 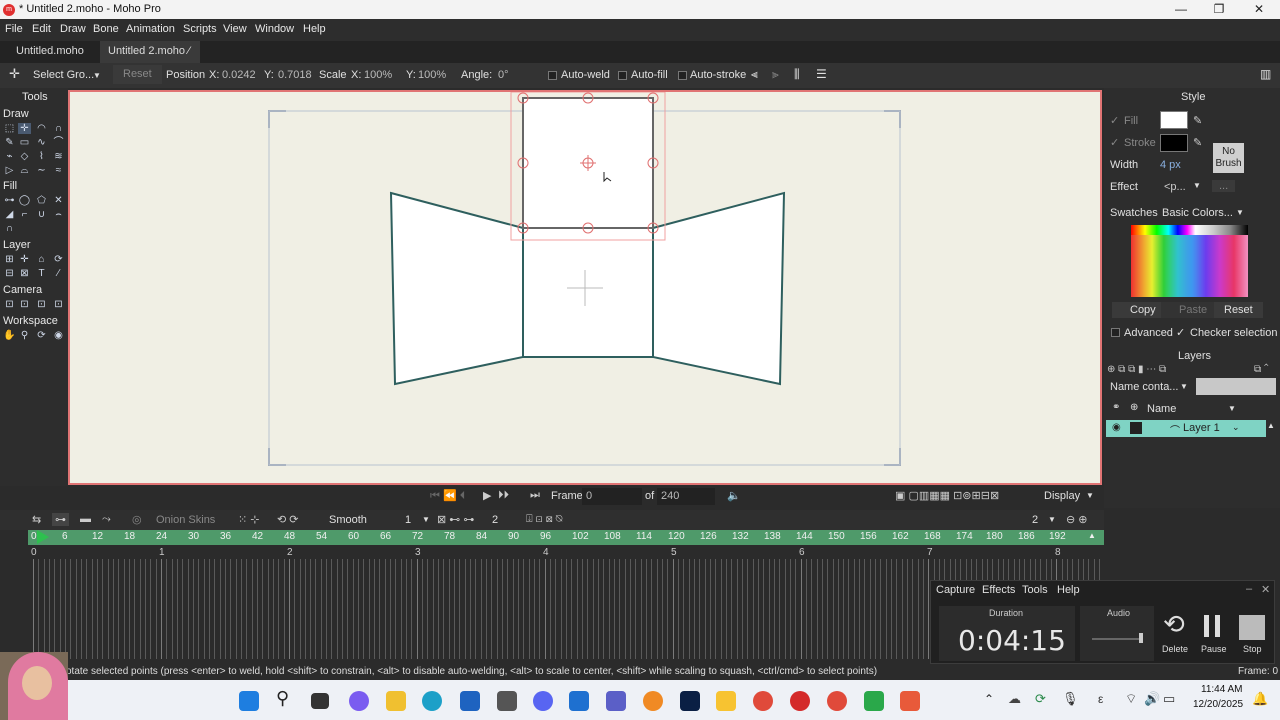 I want to click on display-dropdown: Display, so click(x=1062, y=496).